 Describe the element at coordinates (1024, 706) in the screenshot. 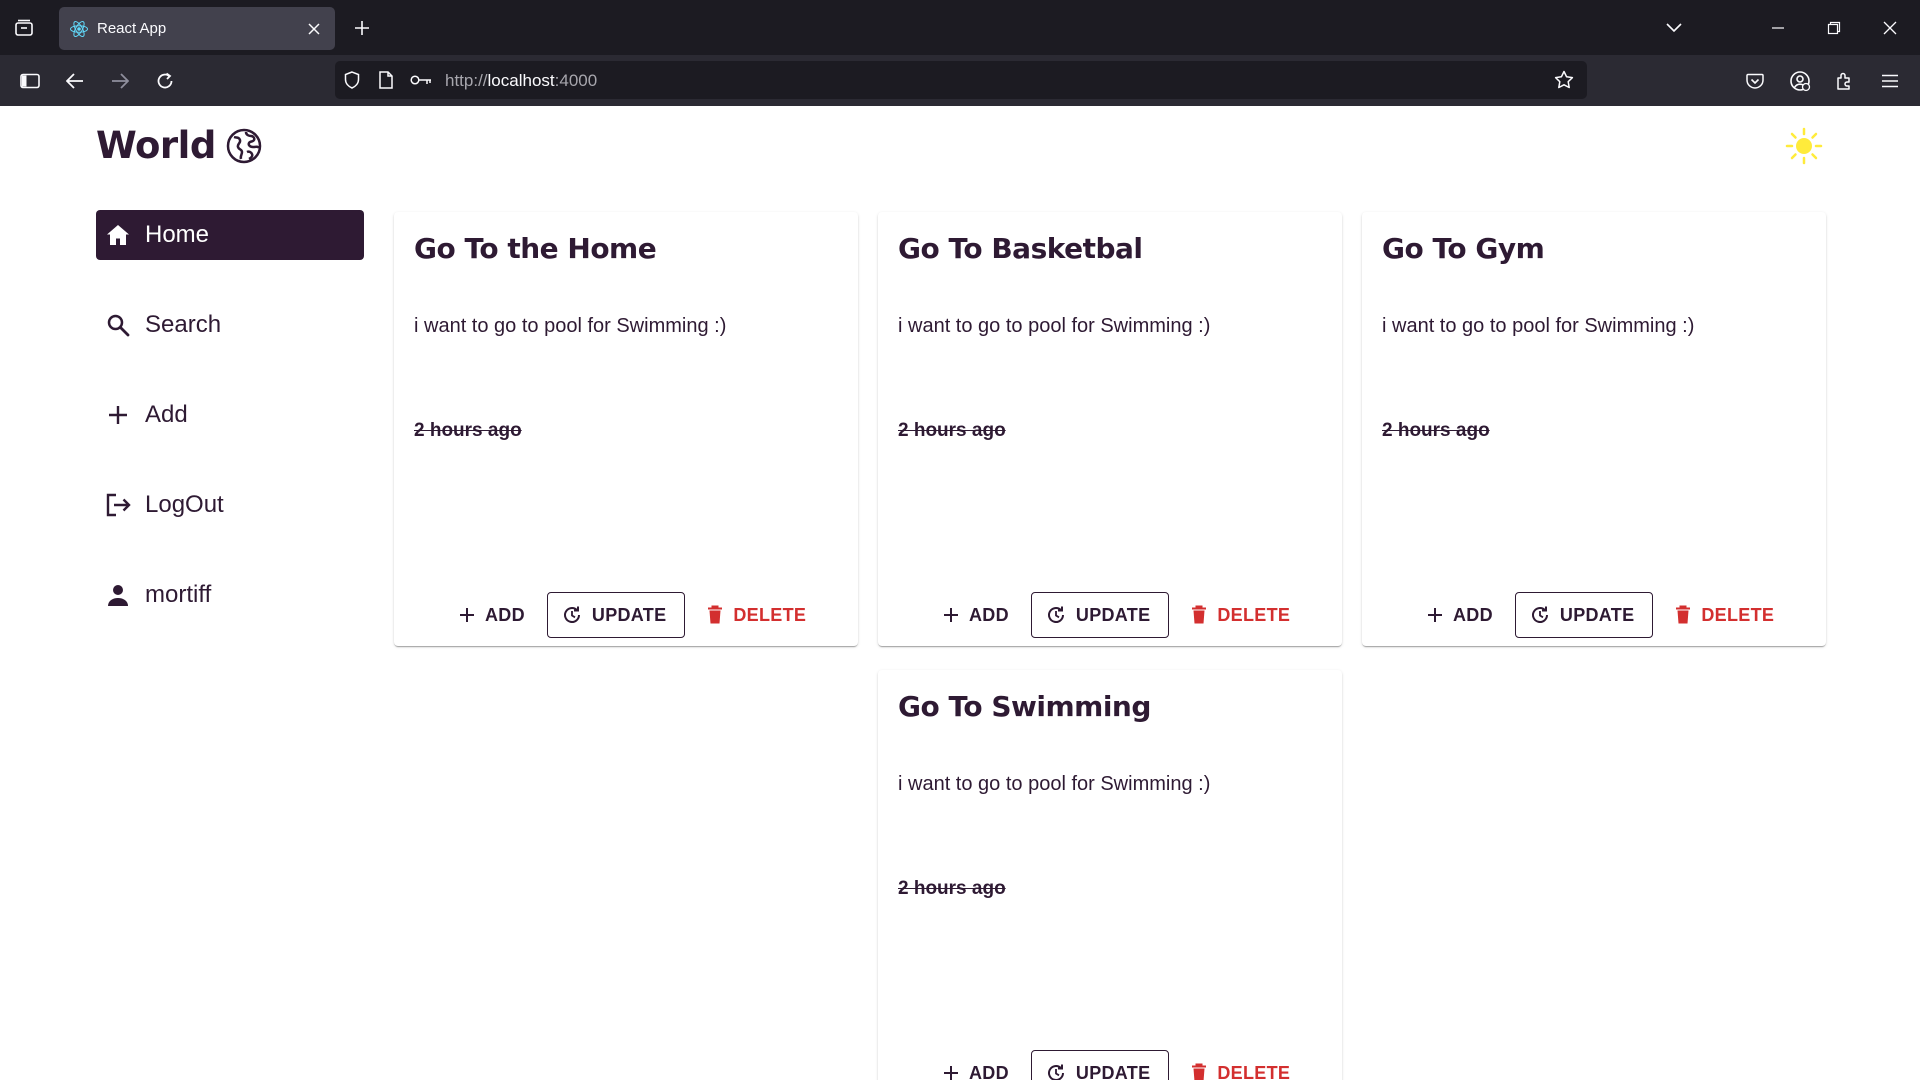

I see `card-title: Go To Swimming` at that location.